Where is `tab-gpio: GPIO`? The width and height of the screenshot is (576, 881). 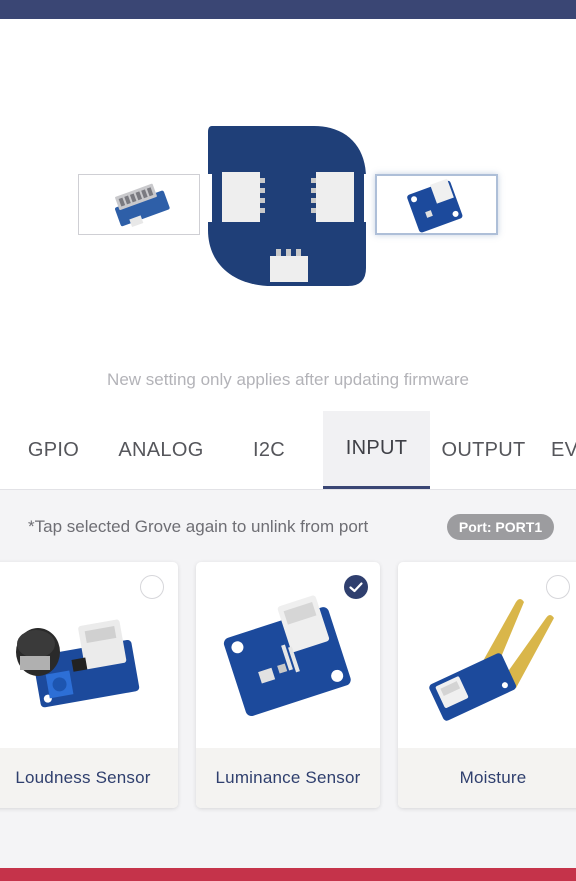 tab-gpio: GPIO is located at coordinates (53, 450).